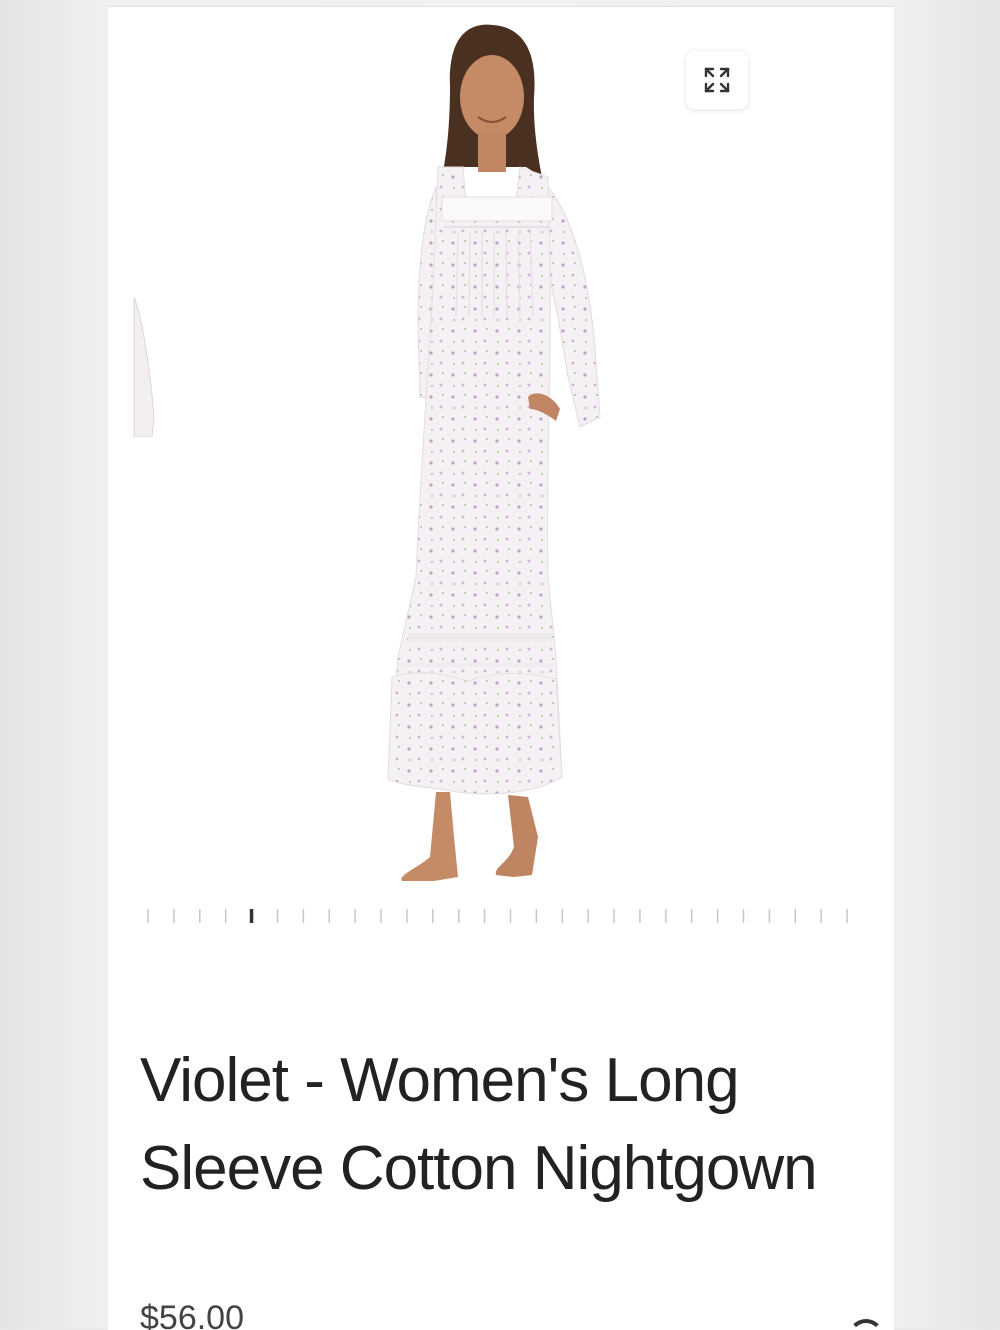  I want to click on previous-slide-peek, so click(146, 367).